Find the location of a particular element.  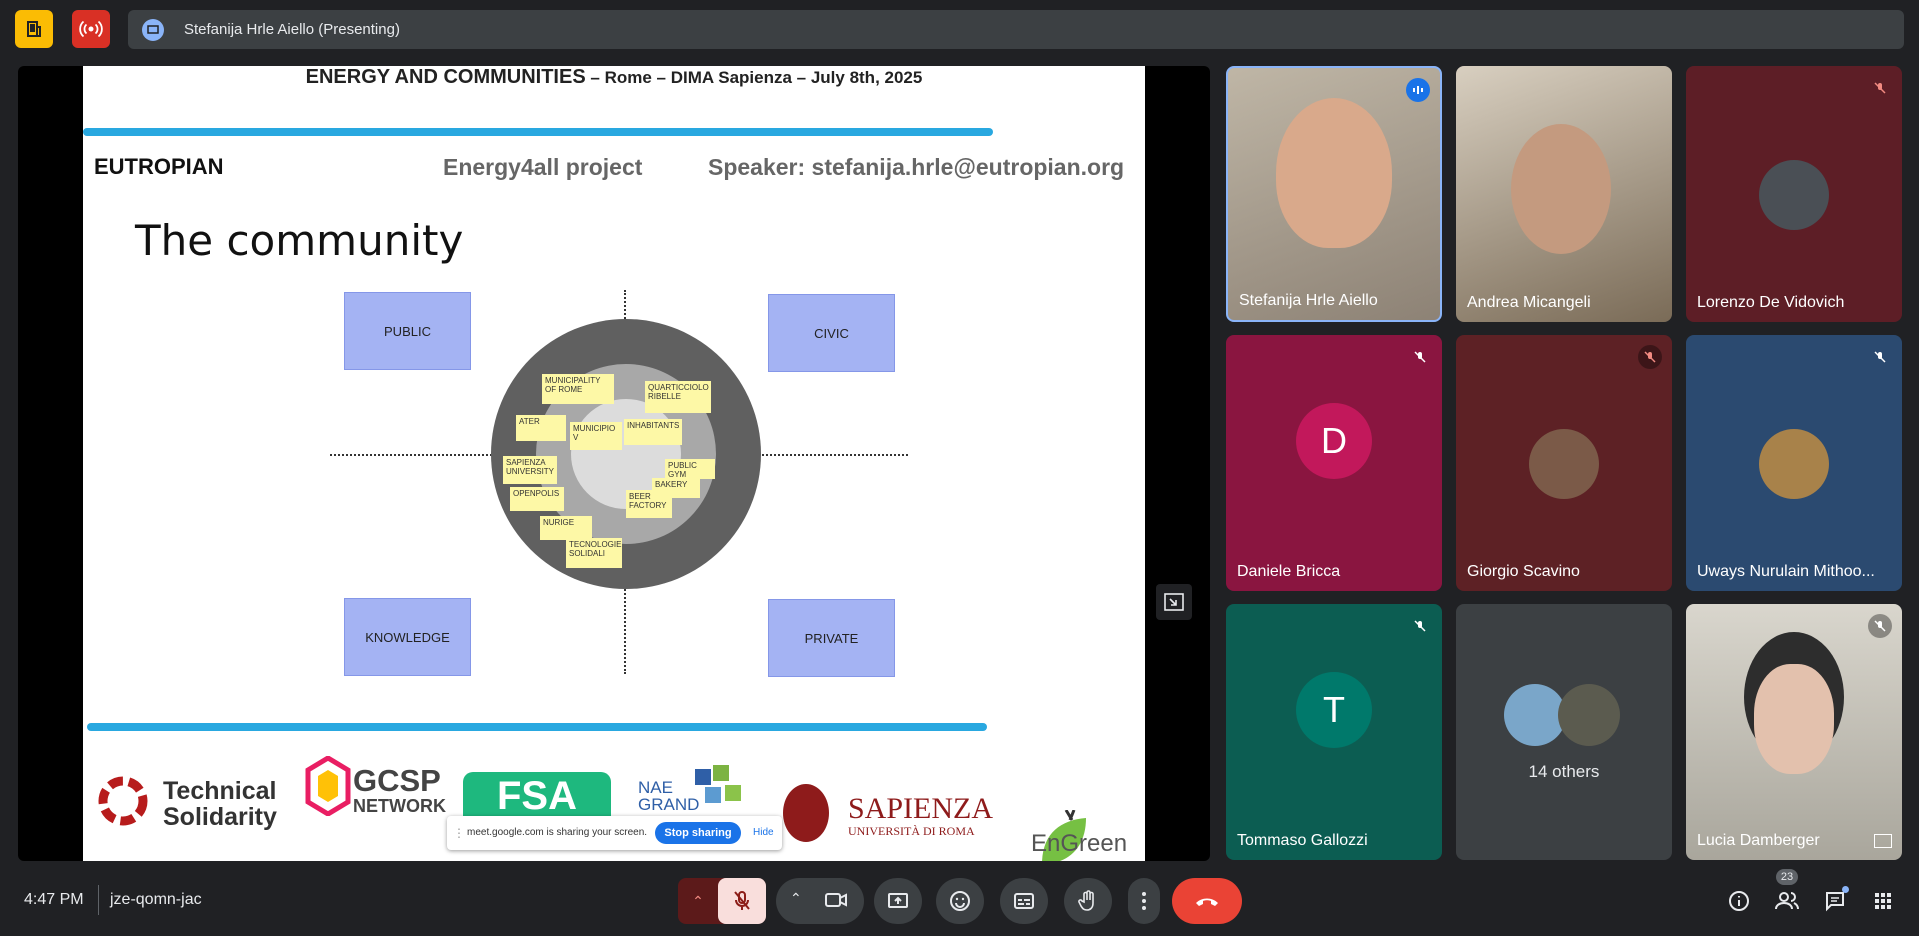

meeting-details-button is located at coordinates (1739, 901).